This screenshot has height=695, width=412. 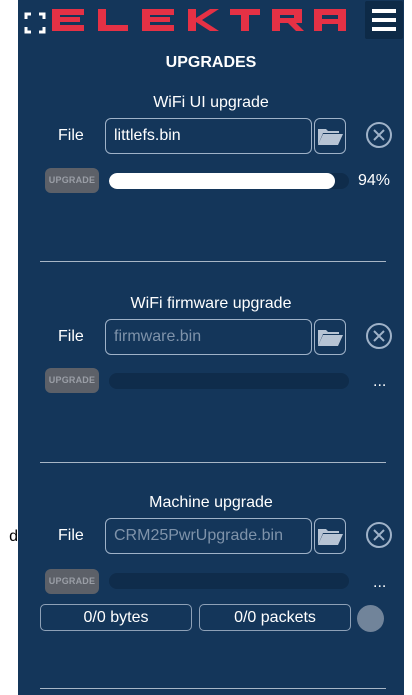 I want to click on progress-text: 94%, so click(x=374, y=180).